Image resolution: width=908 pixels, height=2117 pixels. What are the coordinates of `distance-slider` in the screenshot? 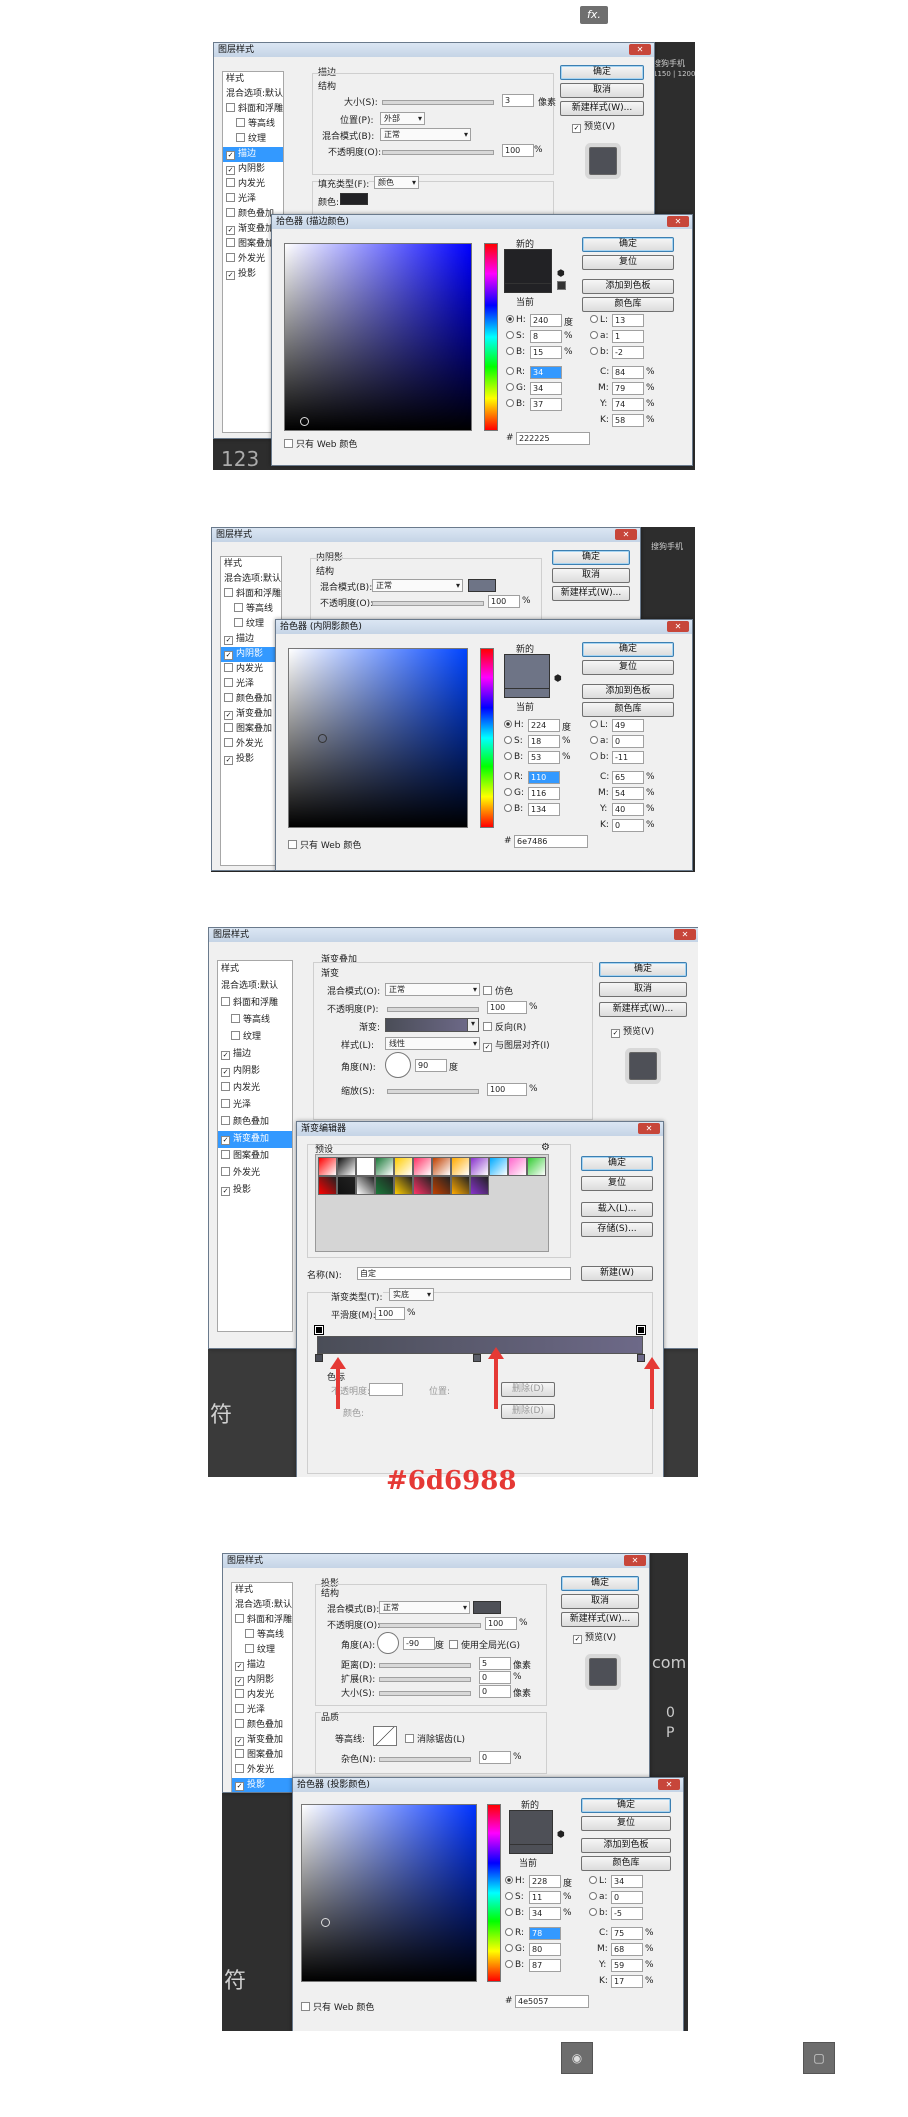 It's located at (425, 1665).